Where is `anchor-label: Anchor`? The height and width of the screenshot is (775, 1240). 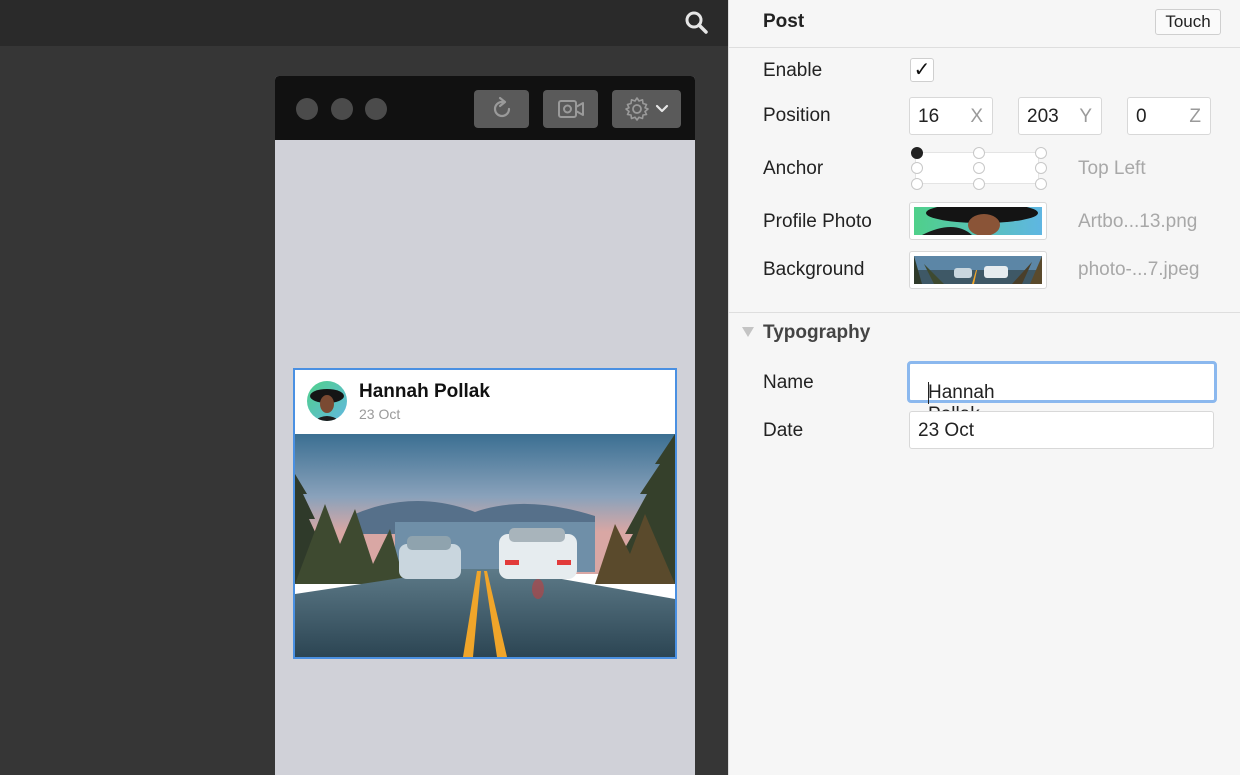 anchor-label: Anchor is located at coordinates (793, 168).